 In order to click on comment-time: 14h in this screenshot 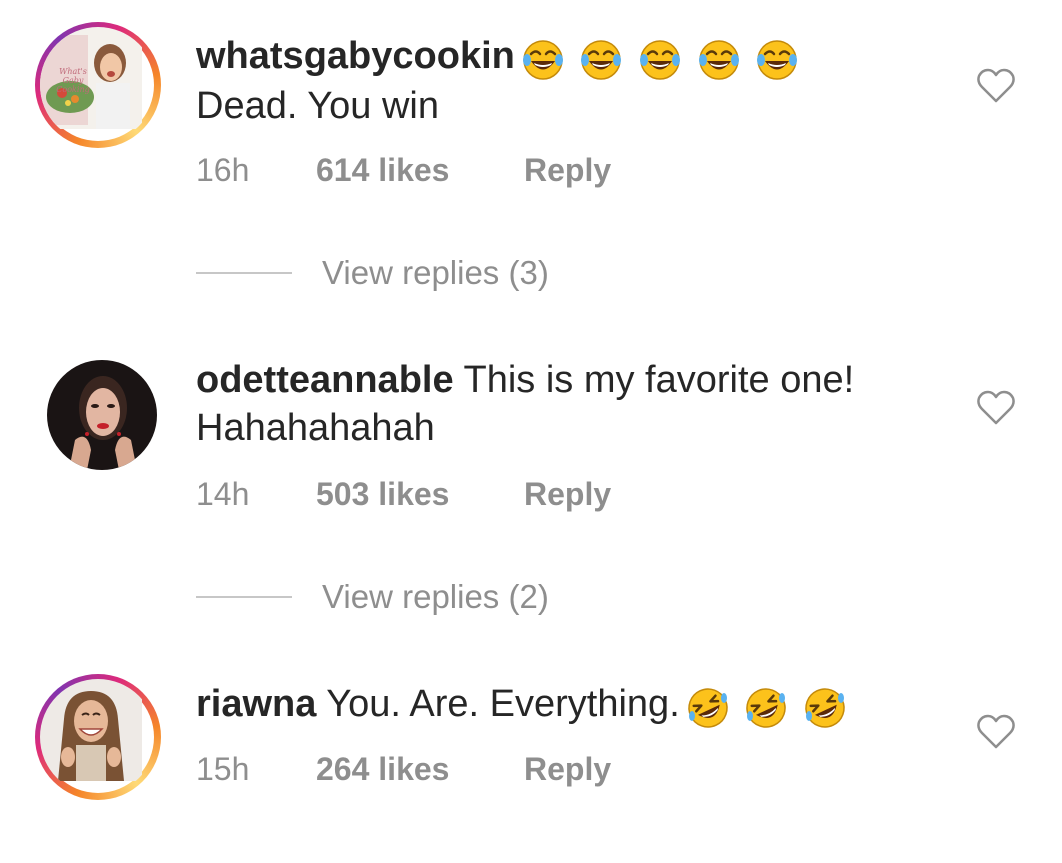, I will do `click(223, 494)`.